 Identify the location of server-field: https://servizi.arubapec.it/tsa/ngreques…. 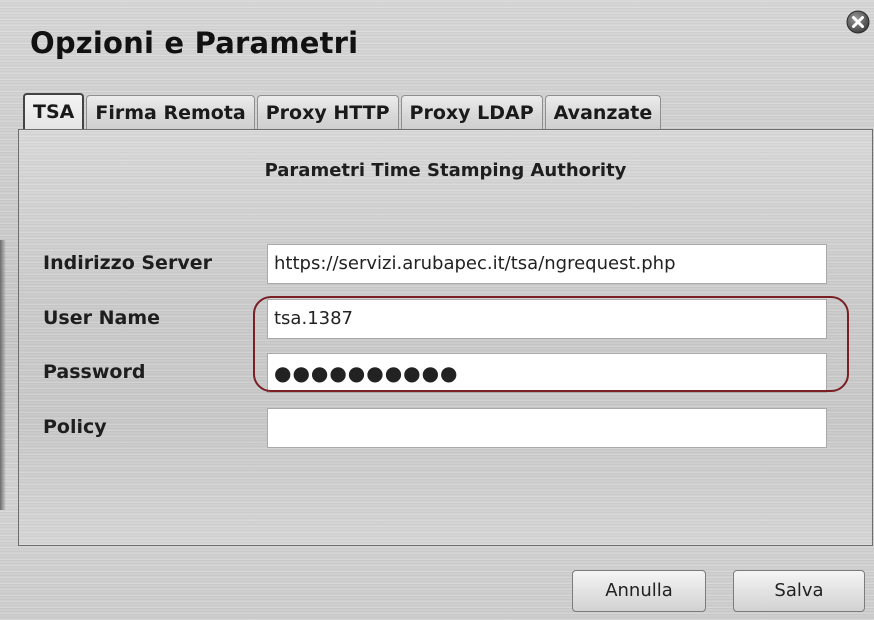
(547, 264).